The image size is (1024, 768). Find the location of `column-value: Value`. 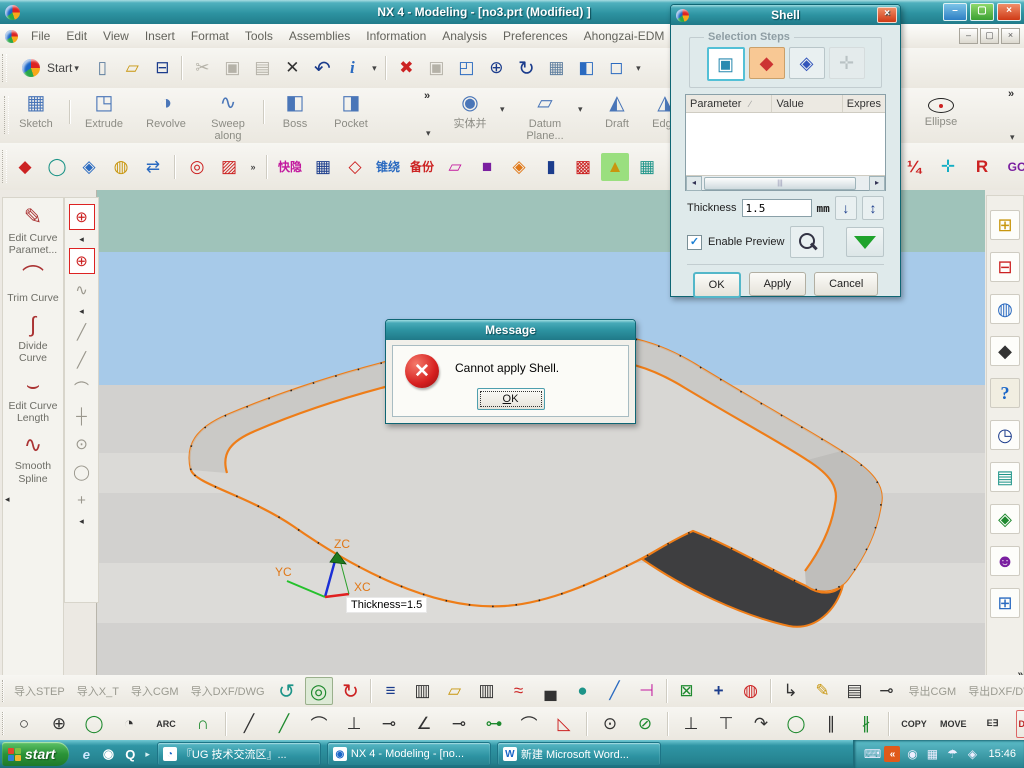

column-value: Value is located at coordinates (807, 103).